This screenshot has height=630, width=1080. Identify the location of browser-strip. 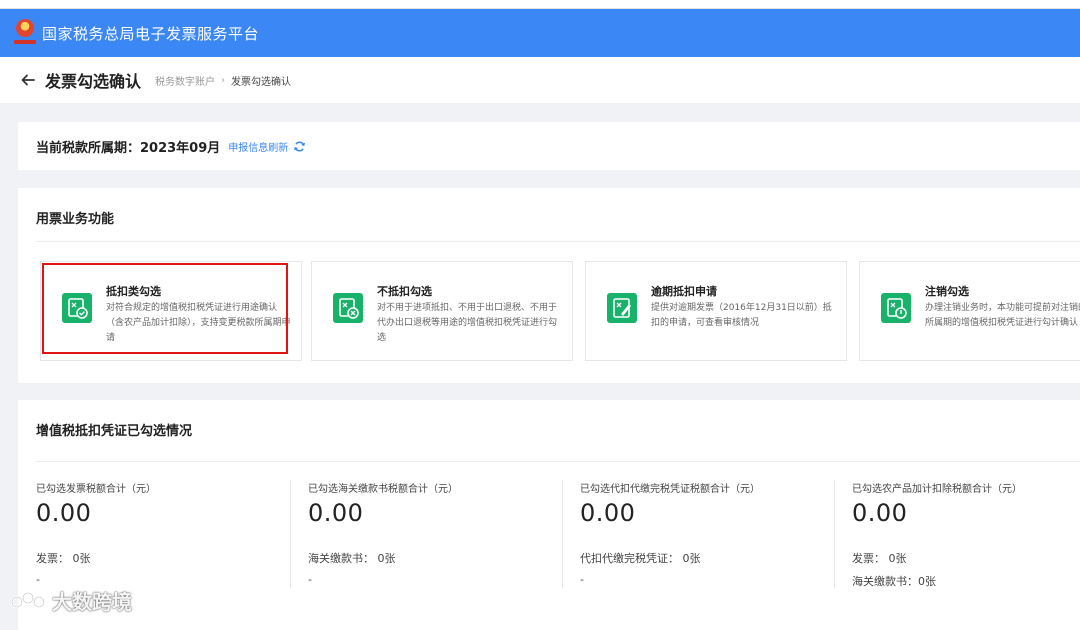
(540, 4).